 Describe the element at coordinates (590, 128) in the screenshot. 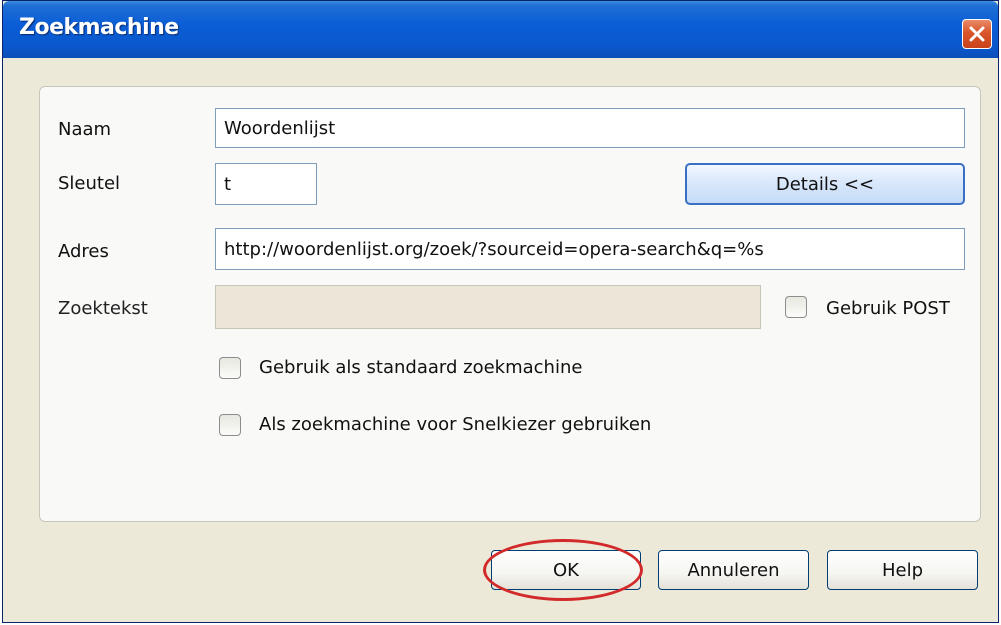

I see `name-input: Woordenlijst` at that location.